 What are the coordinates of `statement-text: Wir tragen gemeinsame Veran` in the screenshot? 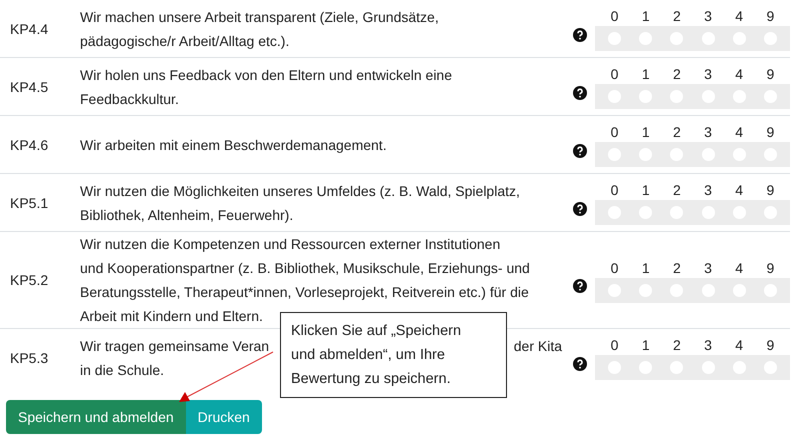 It's located at (175, 346).